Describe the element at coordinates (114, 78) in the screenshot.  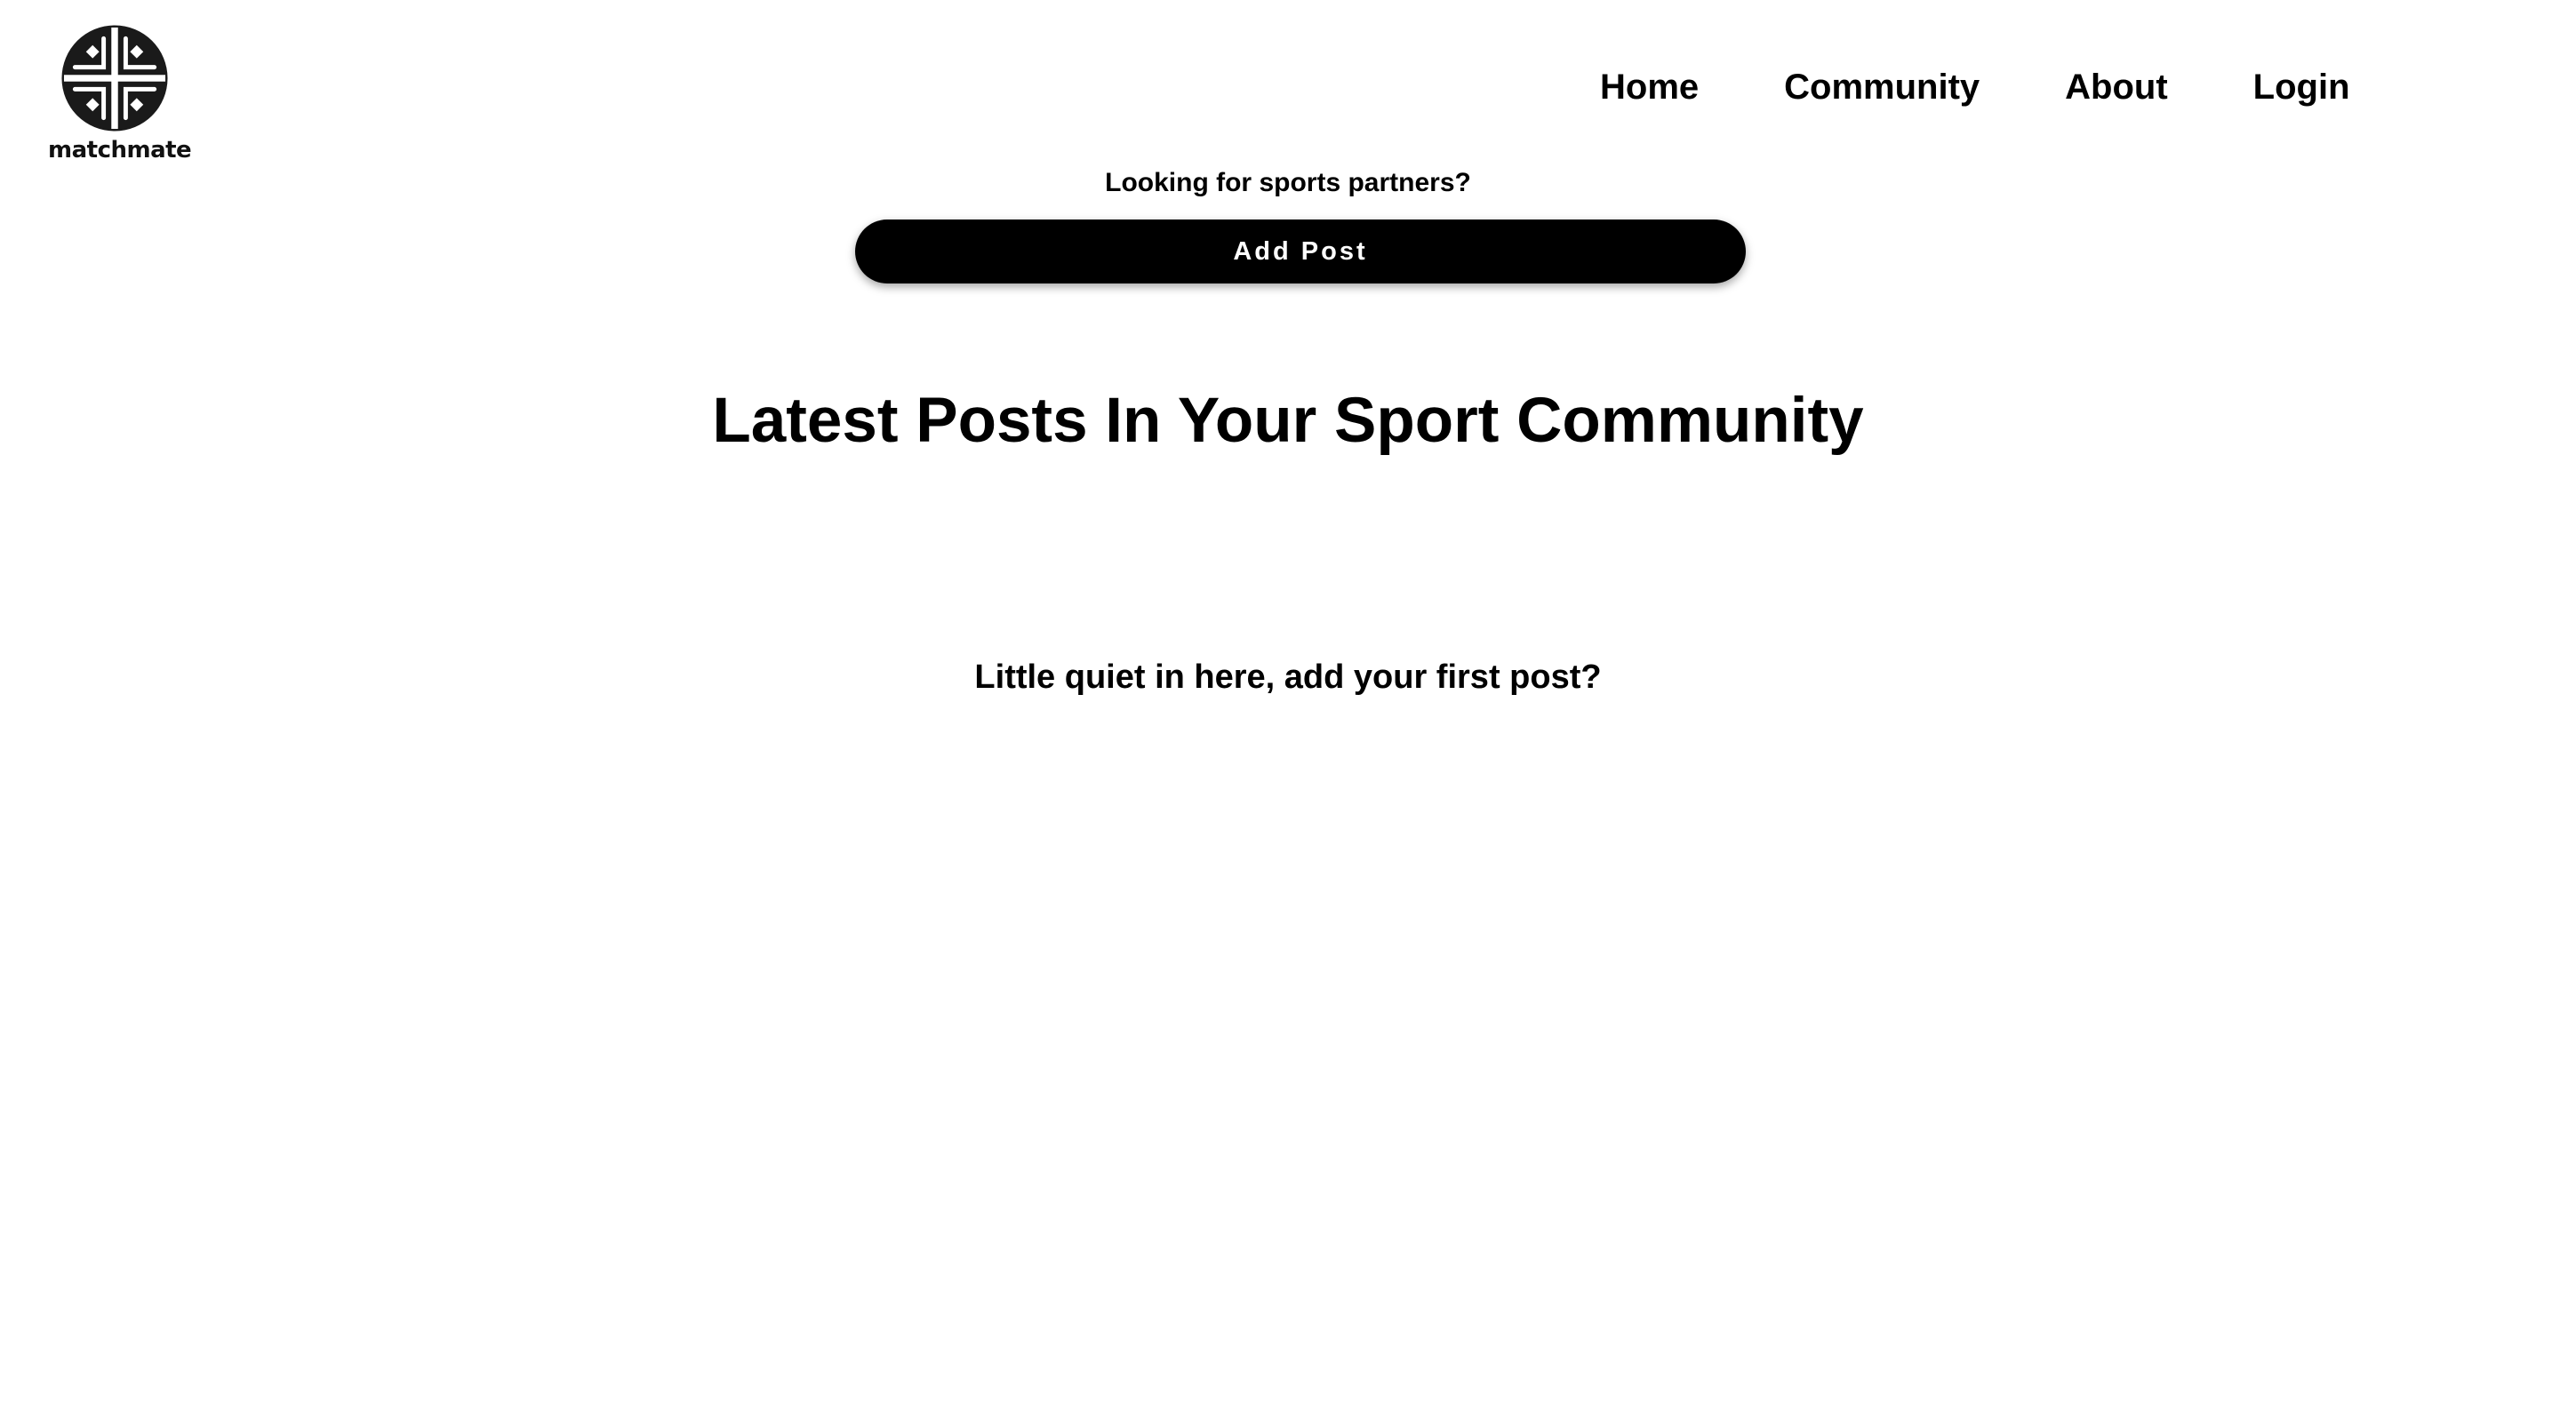
I see `sport-ball-emblem-icon` at that location.